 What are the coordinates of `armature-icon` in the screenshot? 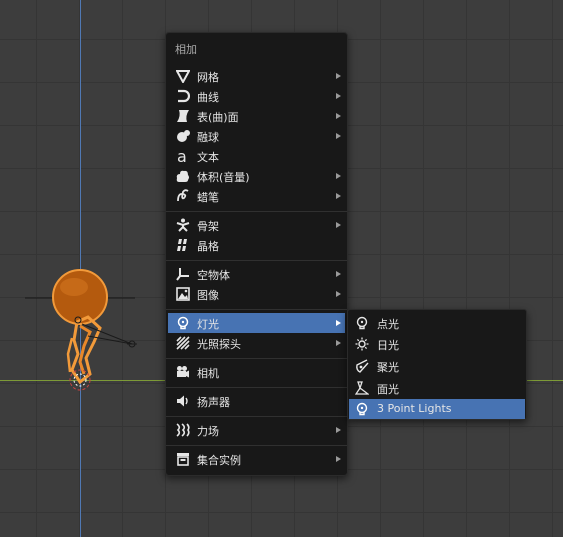 It's located at (183, 225).